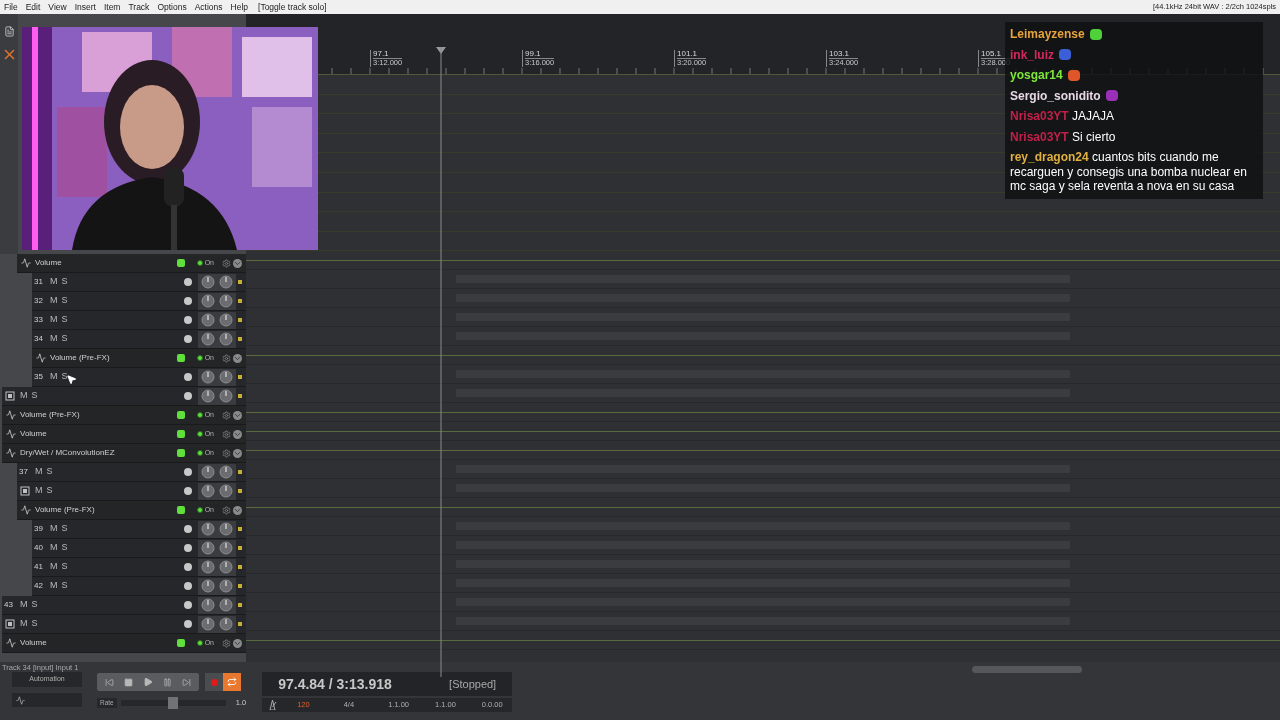 The height and width of the screenshot is (720, 1280). What do you see at coordinates (39, 548) in the screenshot?
I see `track-number: 40` at bounding box center [39, 548].